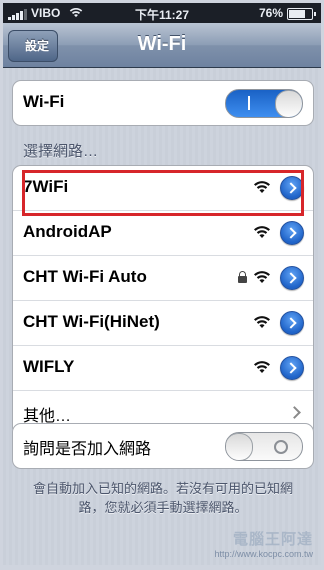  What do you see at coordinates (163, 368) in the screenshot?
I see `network-row-wifly: WIFLY` at bounding box center [163, 368].